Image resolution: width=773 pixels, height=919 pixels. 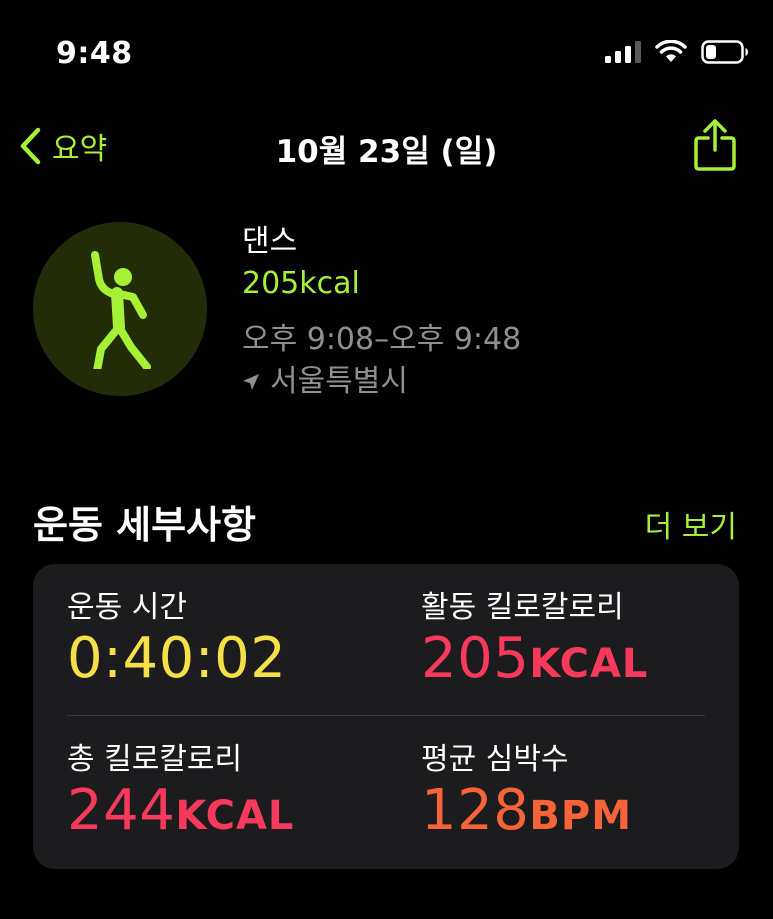 I want to click on battery-icon, so click(x=724, y=52).